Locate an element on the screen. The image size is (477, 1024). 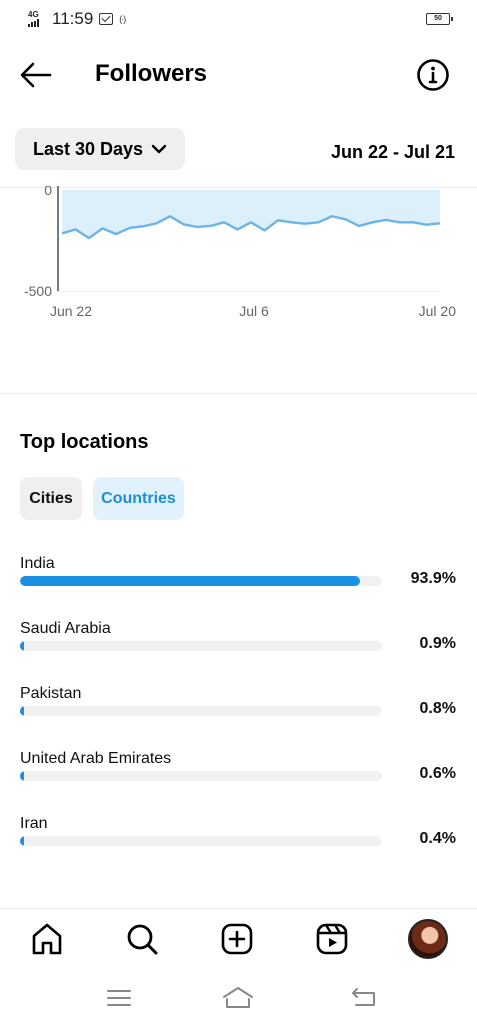
followers-chart: 0 -500 Jun 22 Jul 6 Jul 20 is located at coordinates (240, 252).